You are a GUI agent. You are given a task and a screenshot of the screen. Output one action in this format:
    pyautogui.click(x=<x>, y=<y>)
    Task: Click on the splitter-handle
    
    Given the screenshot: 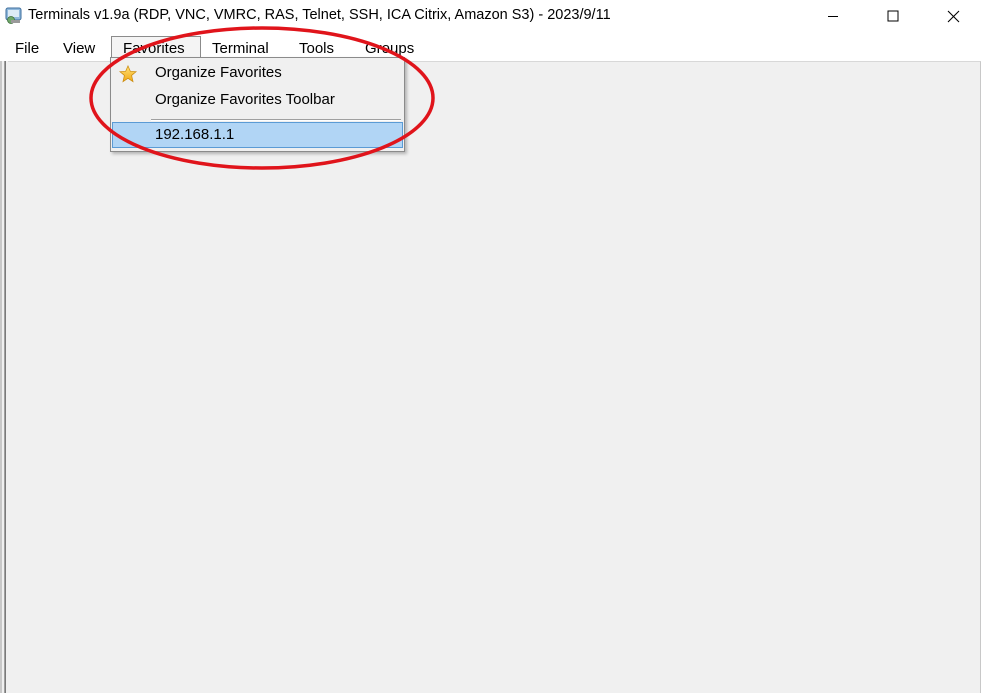 What is the action you would take?
    pyautogui.click(x=4, y=377)
    